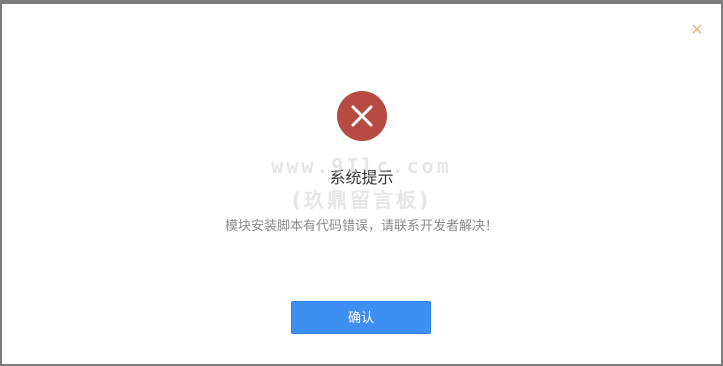 The width and height of the screenshot is (723, 366). I want to click on dialog-message: 模块安装脚本有代码错误，请联系开发者解决！, so click(361, 226).